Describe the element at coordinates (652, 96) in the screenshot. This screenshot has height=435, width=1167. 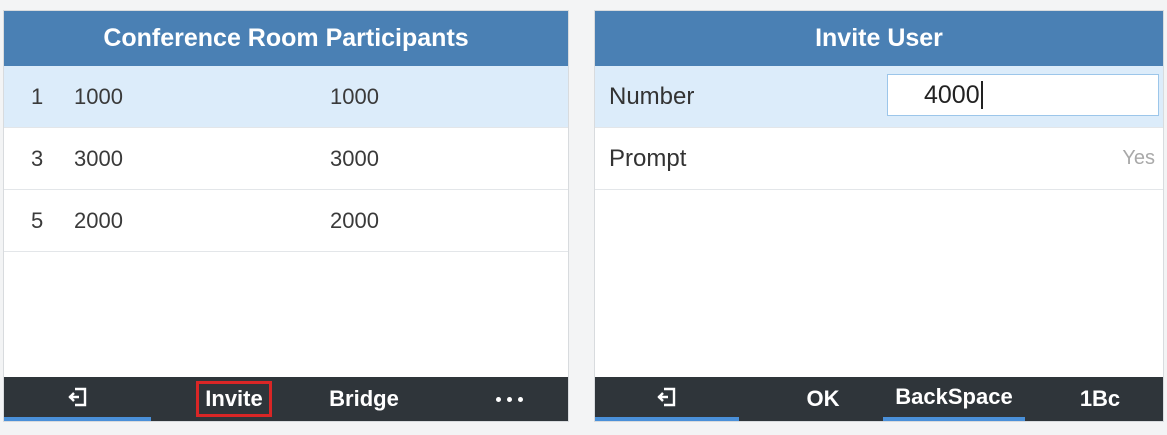
I see `number-label: Number` at that location.